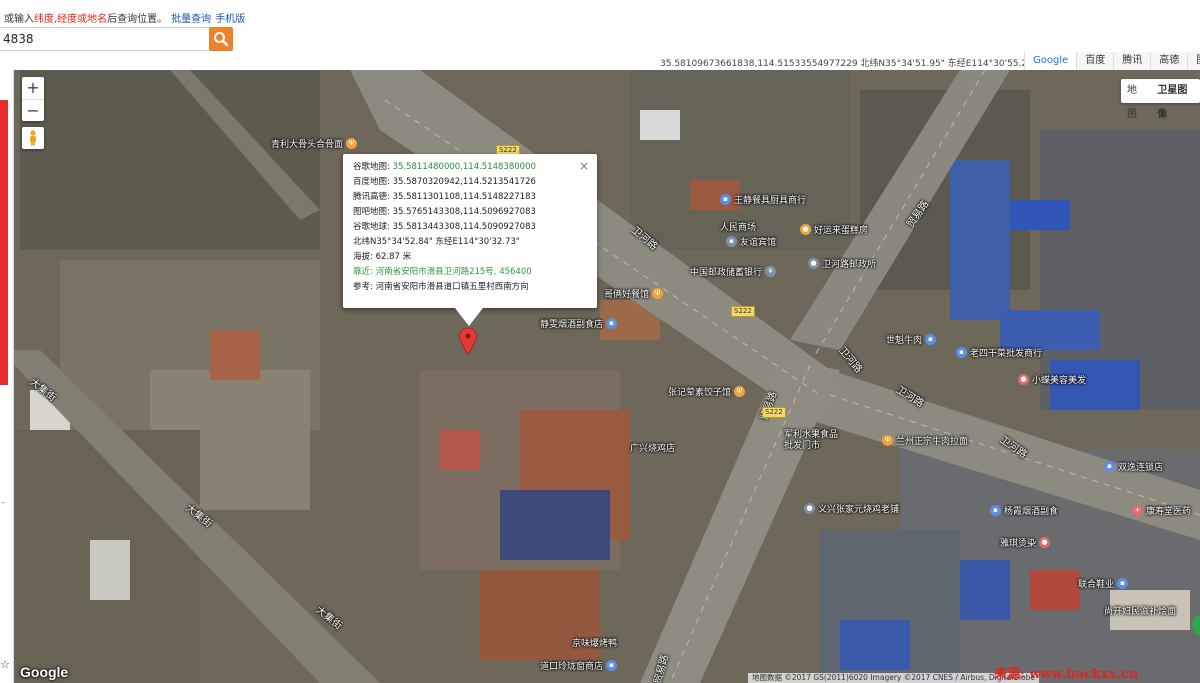 The width and height of the screenshot is (1200, 683). I want to click on info-row-tencent: 腾讯高德: 35.5811301108,114.5148227183, so click(471, 197).